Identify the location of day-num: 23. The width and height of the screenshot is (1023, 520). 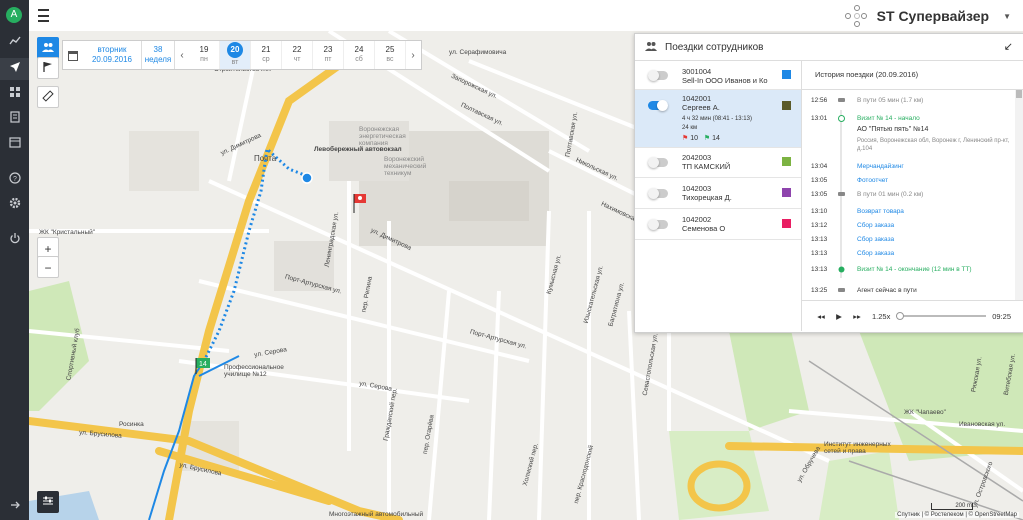
(328, 49).